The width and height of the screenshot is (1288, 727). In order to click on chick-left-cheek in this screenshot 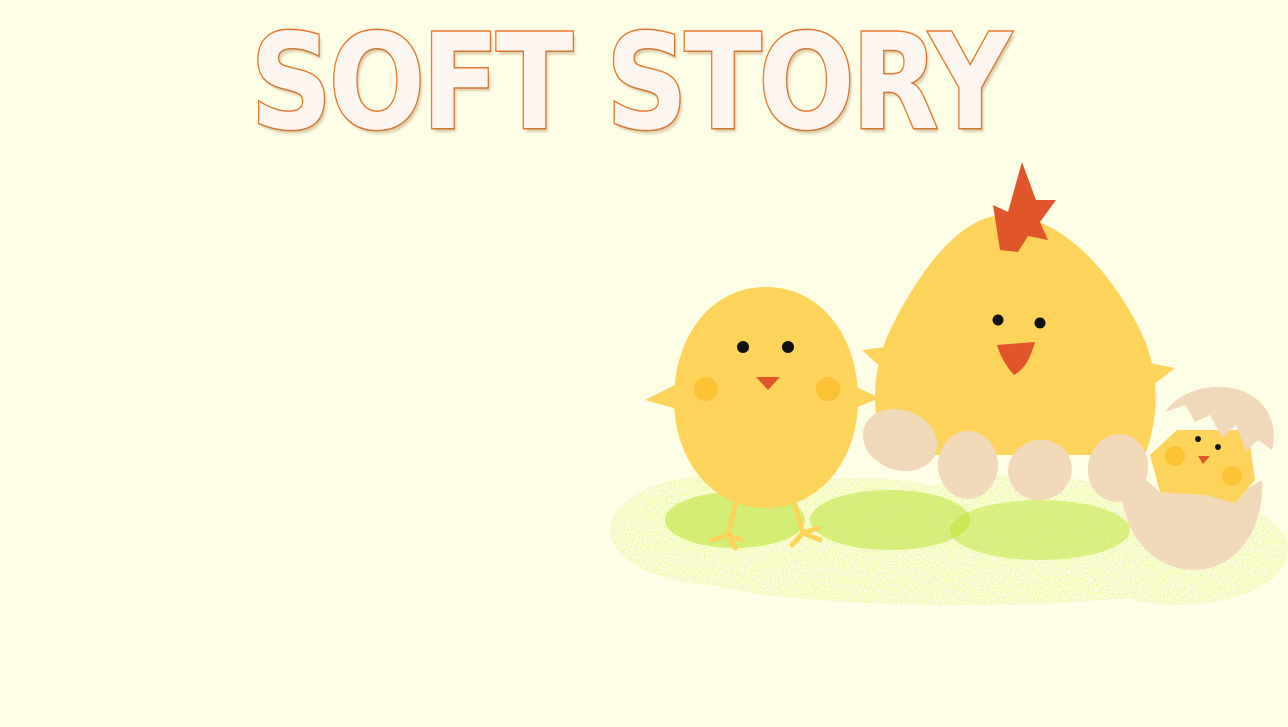, I will do `click(706, 389)`.